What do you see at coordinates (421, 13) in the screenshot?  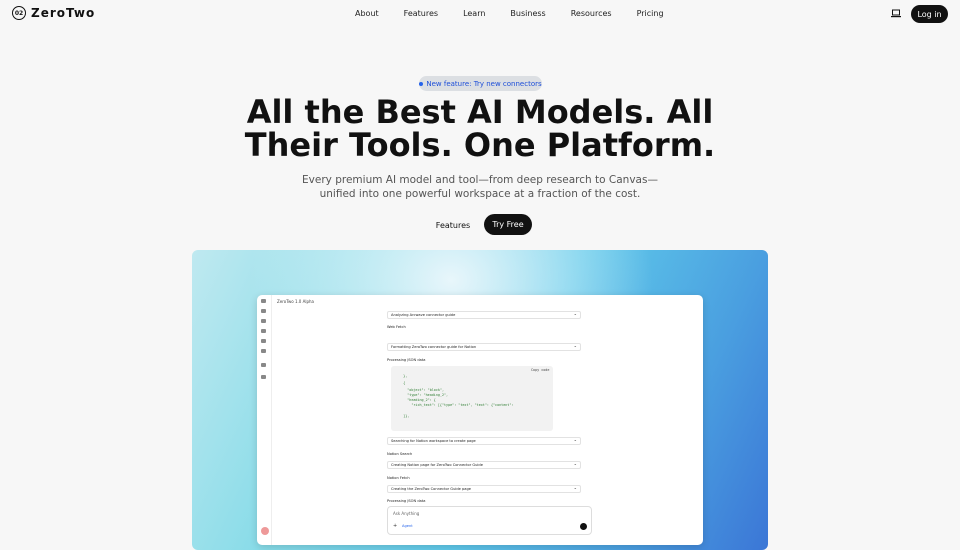 I see `nav-item-features: Features` at bounding box center [421, 13].